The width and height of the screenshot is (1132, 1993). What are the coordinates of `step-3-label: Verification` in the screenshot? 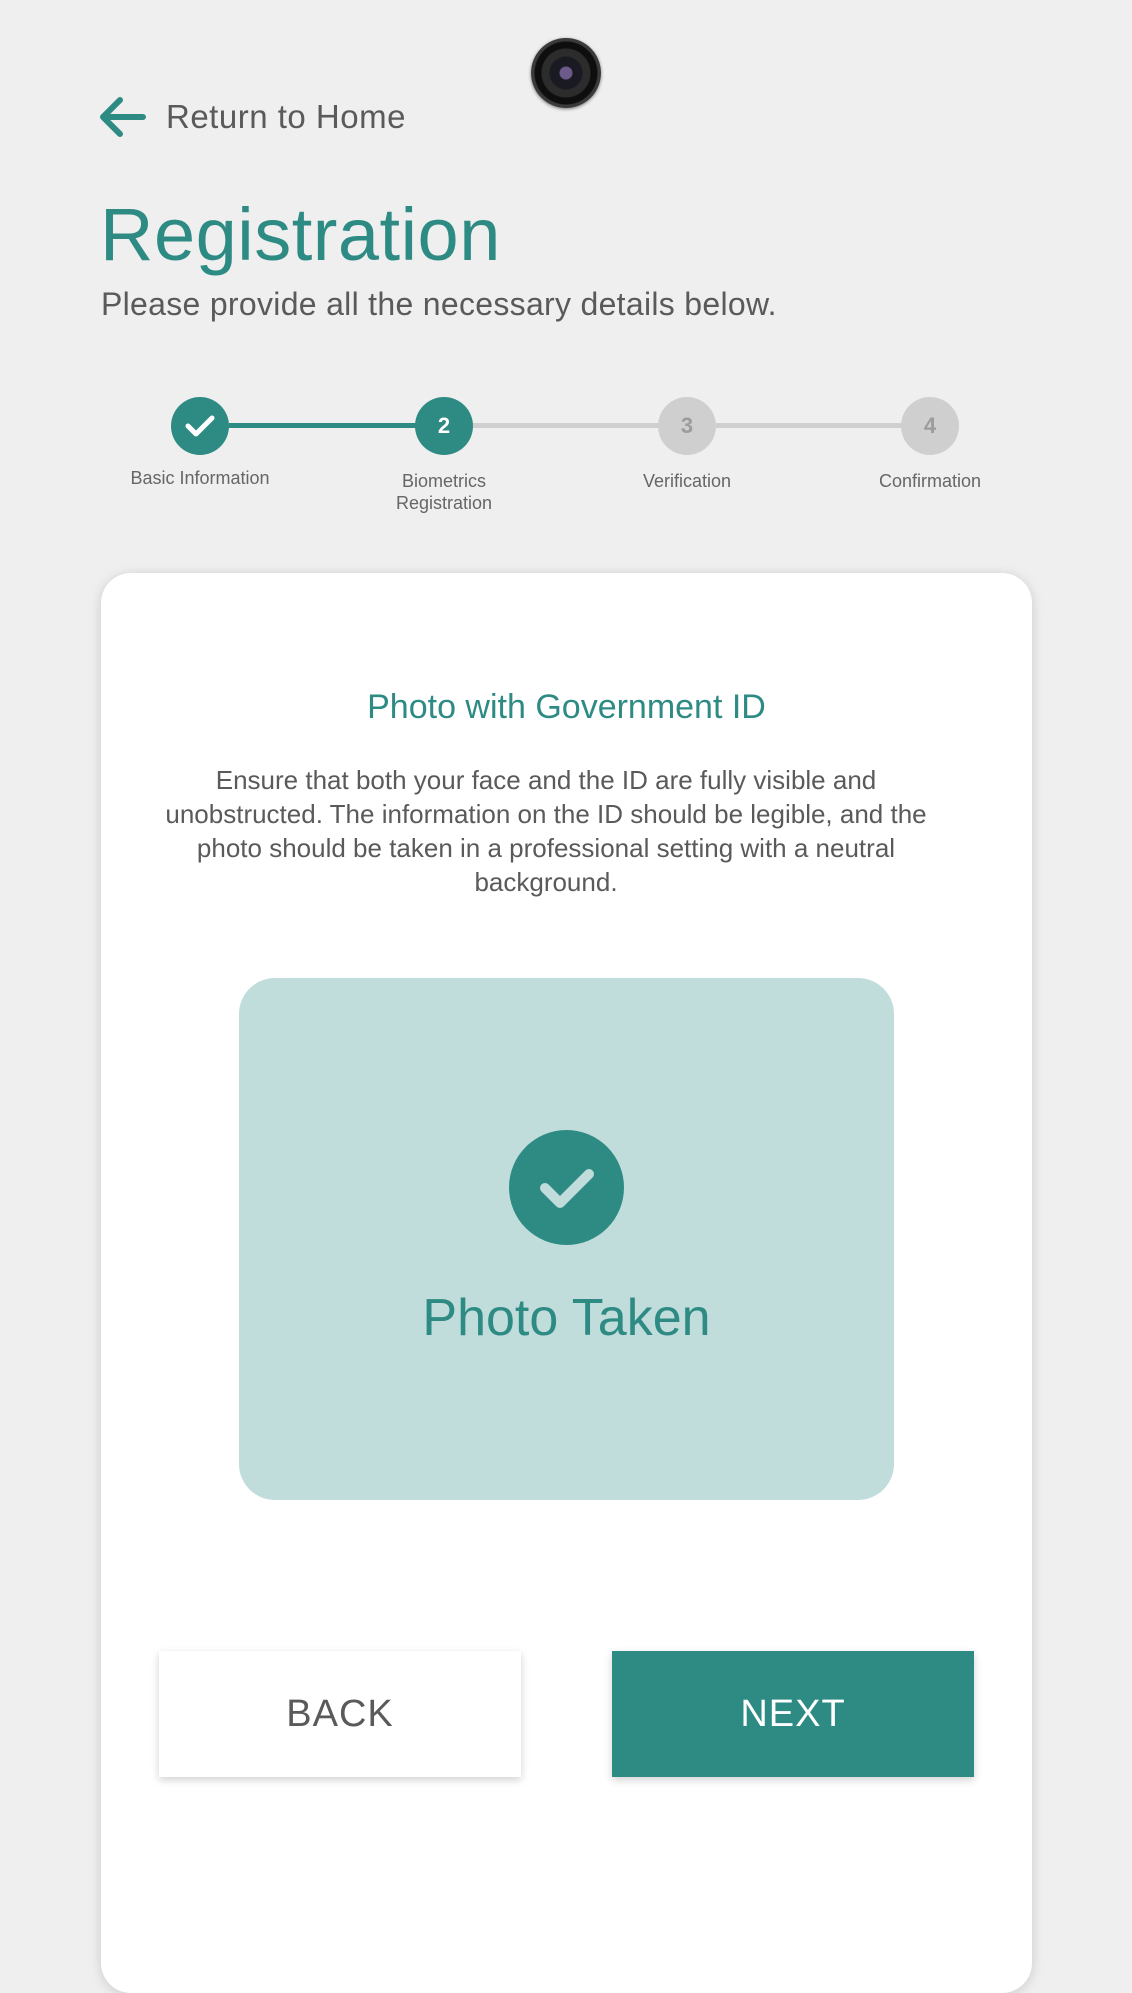 It's located at (687, 481).